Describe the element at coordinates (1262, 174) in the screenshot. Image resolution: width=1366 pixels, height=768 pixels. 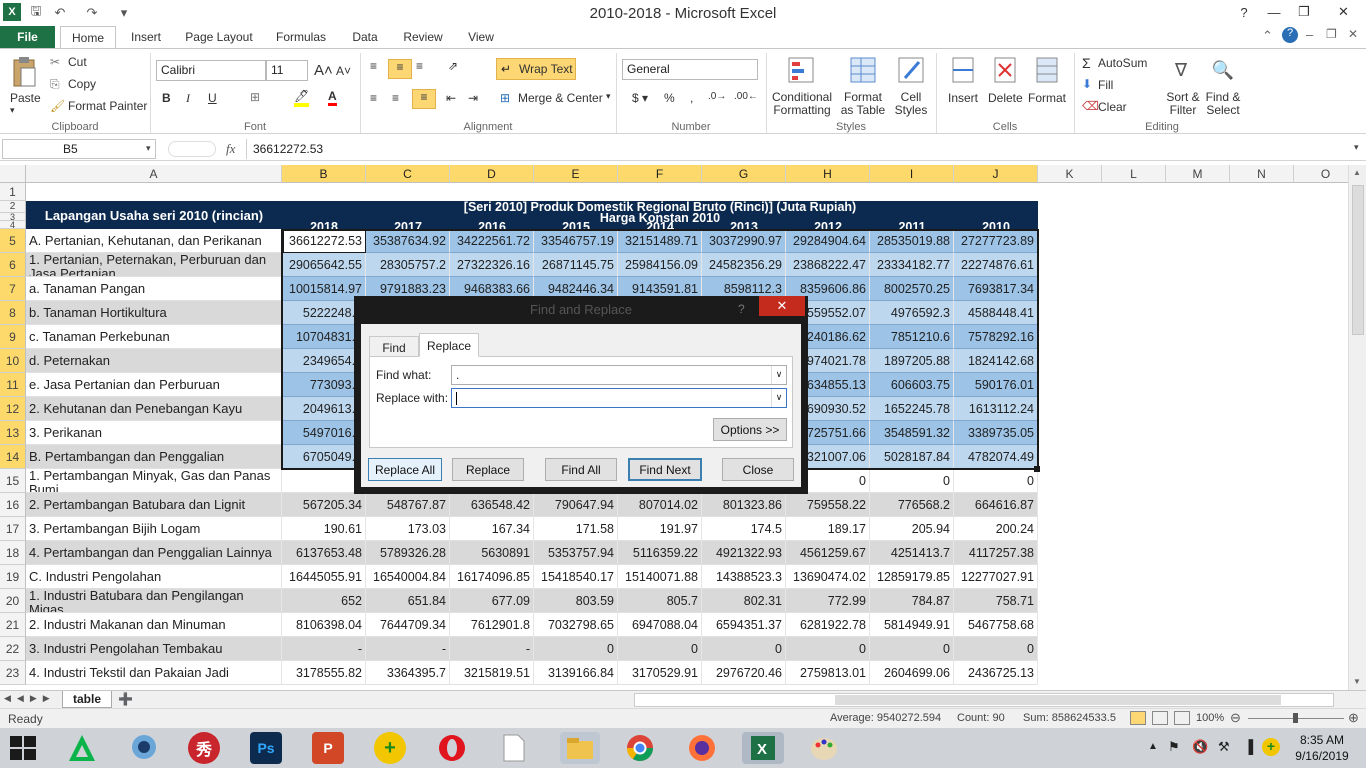
I see `column-header-n: N` at that location.